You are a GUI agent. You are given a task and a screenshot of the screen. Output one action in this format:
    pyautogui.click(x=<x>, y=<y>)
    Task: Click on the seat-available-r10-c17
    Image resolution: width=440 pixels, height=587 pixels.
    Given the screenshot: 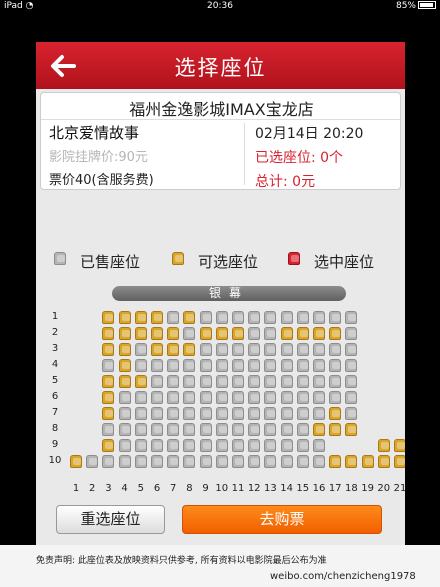 What is the action you would take?
    pyautogui.click(x=335, y=461)
    